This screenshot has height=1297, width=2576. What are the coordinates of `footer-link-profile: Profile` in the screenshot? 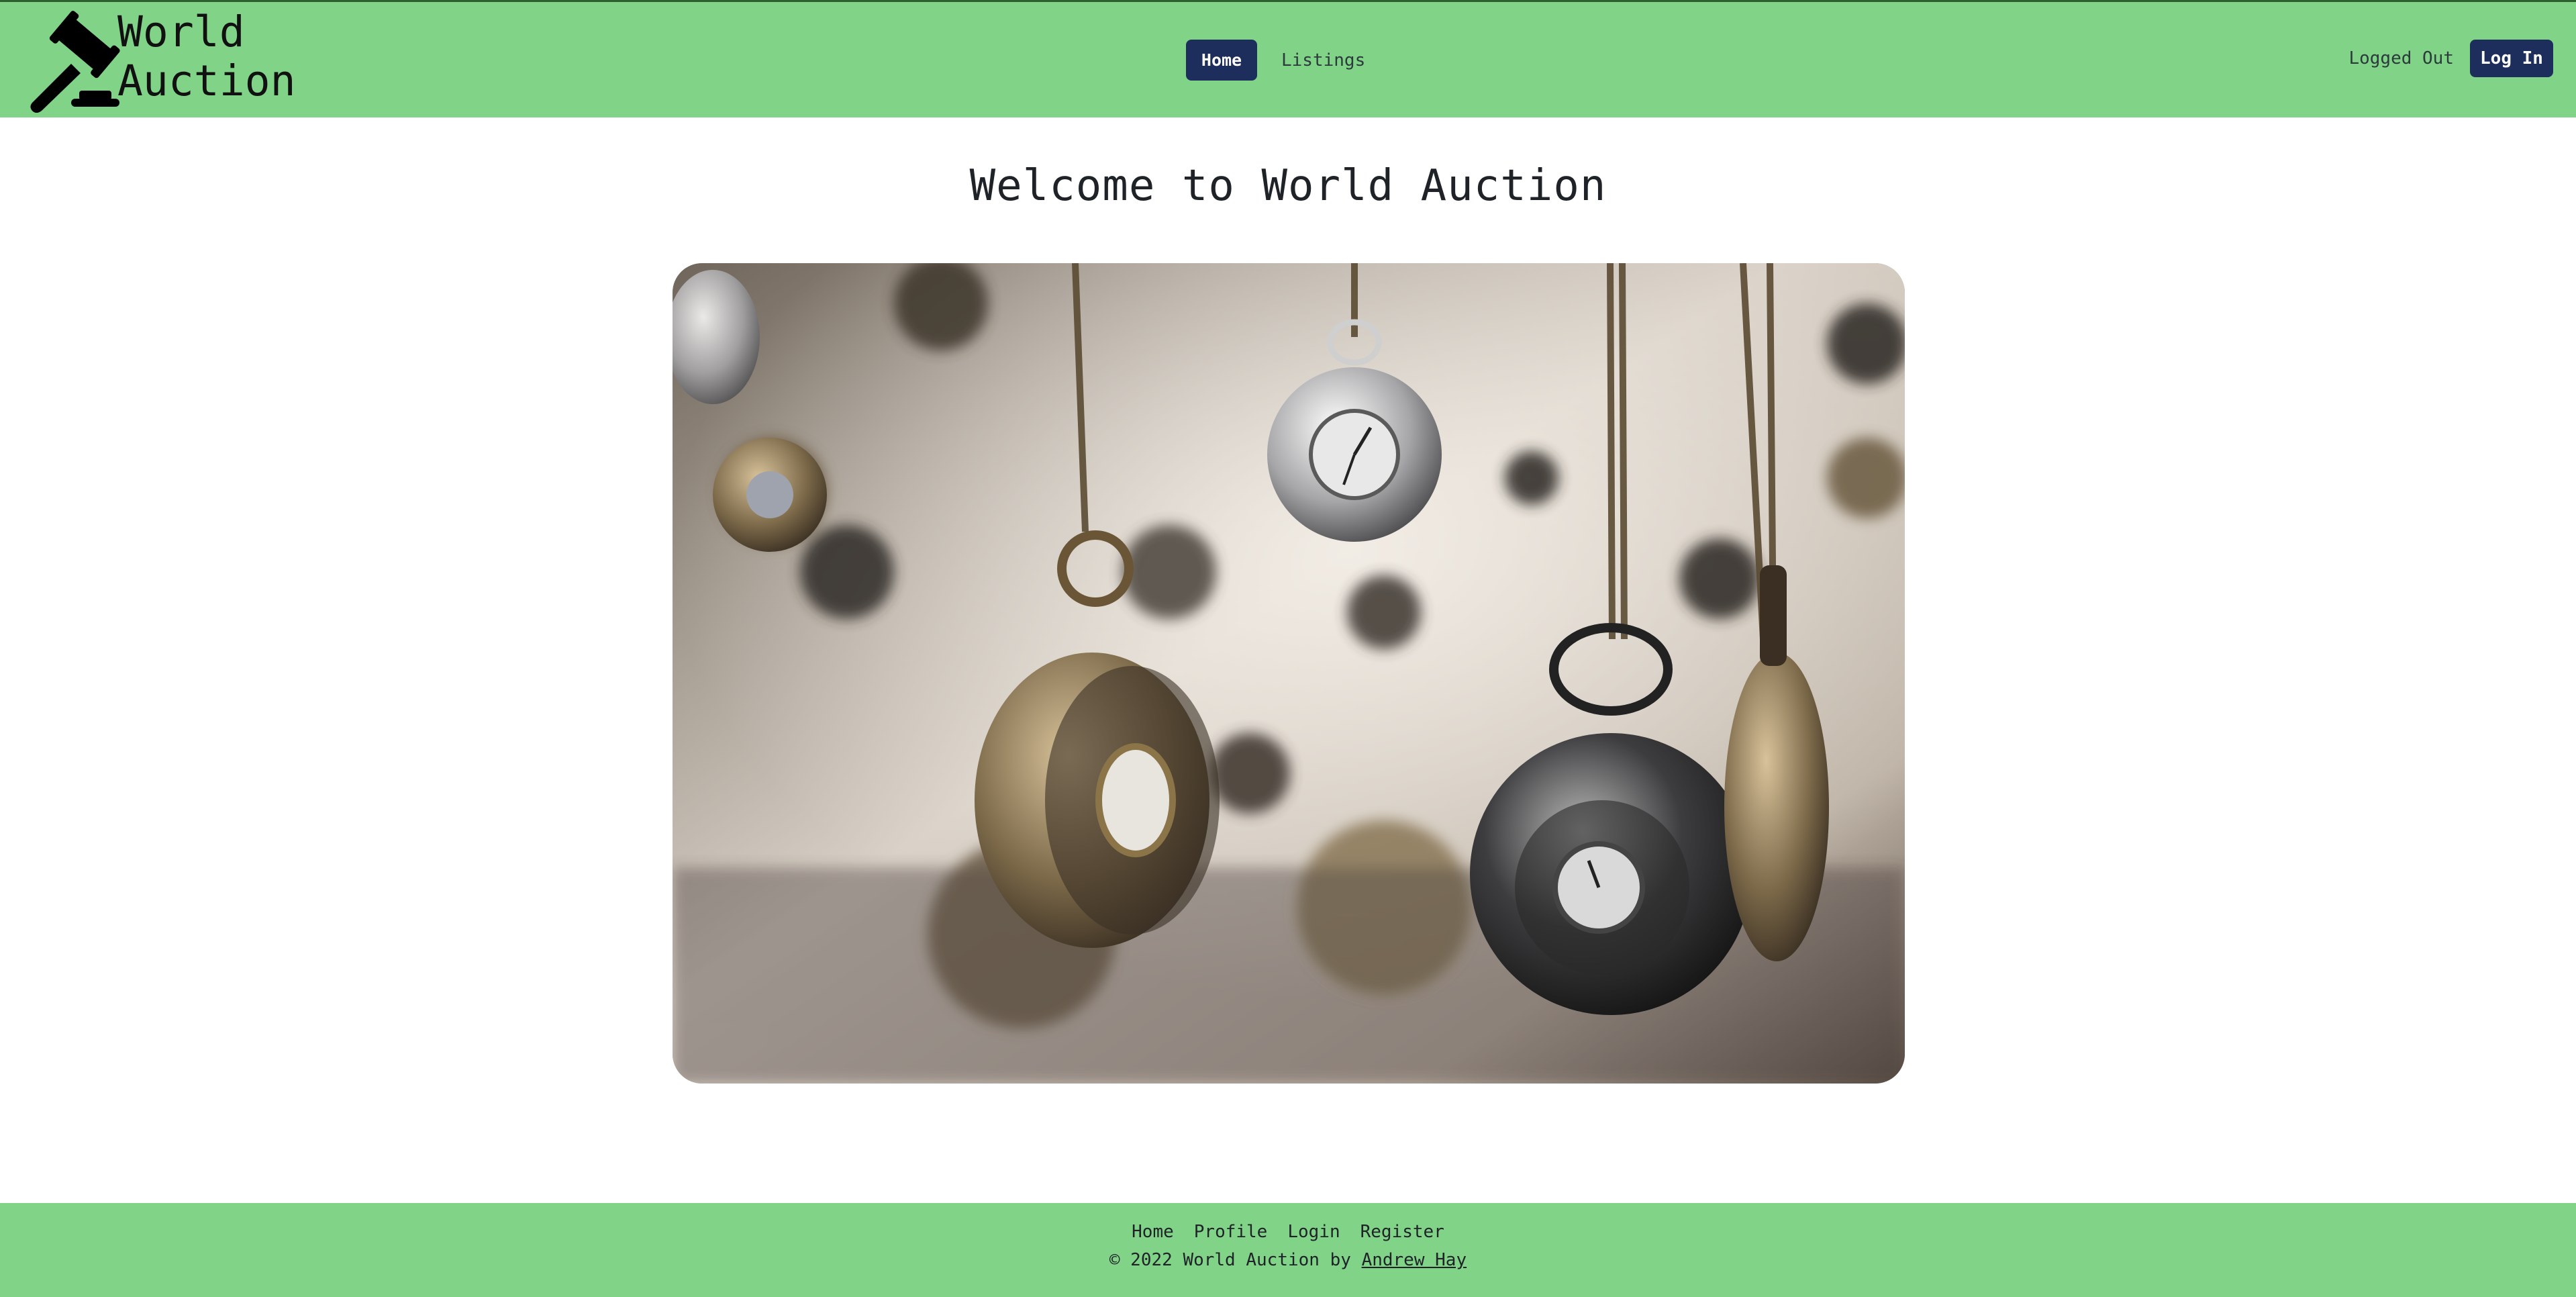 It's located at (1231, 1232).